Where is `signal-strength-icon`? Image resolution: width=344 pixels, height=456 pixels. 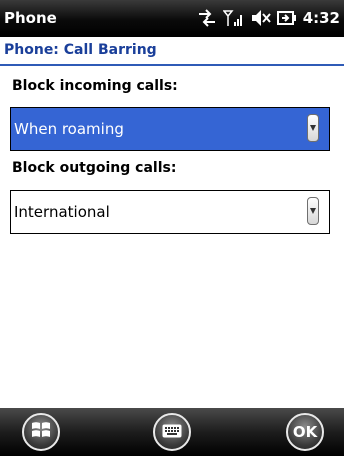 signal-strength-icon is located at coordinates (233, 18).